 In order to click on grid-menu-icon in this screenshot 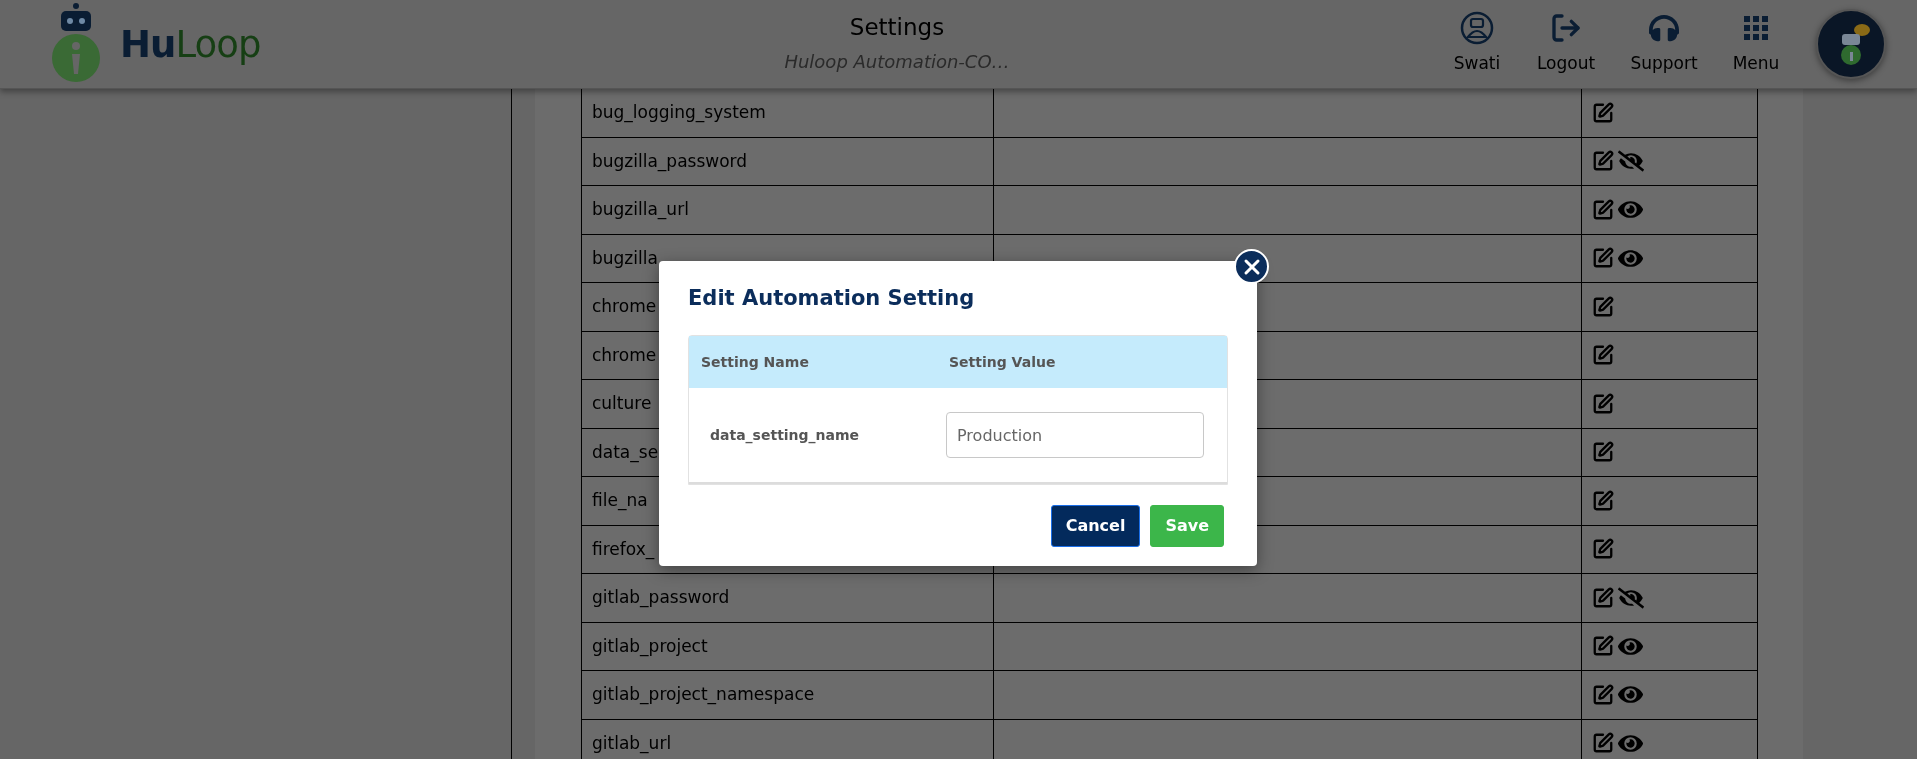, I will do `click(1756, 28)`.